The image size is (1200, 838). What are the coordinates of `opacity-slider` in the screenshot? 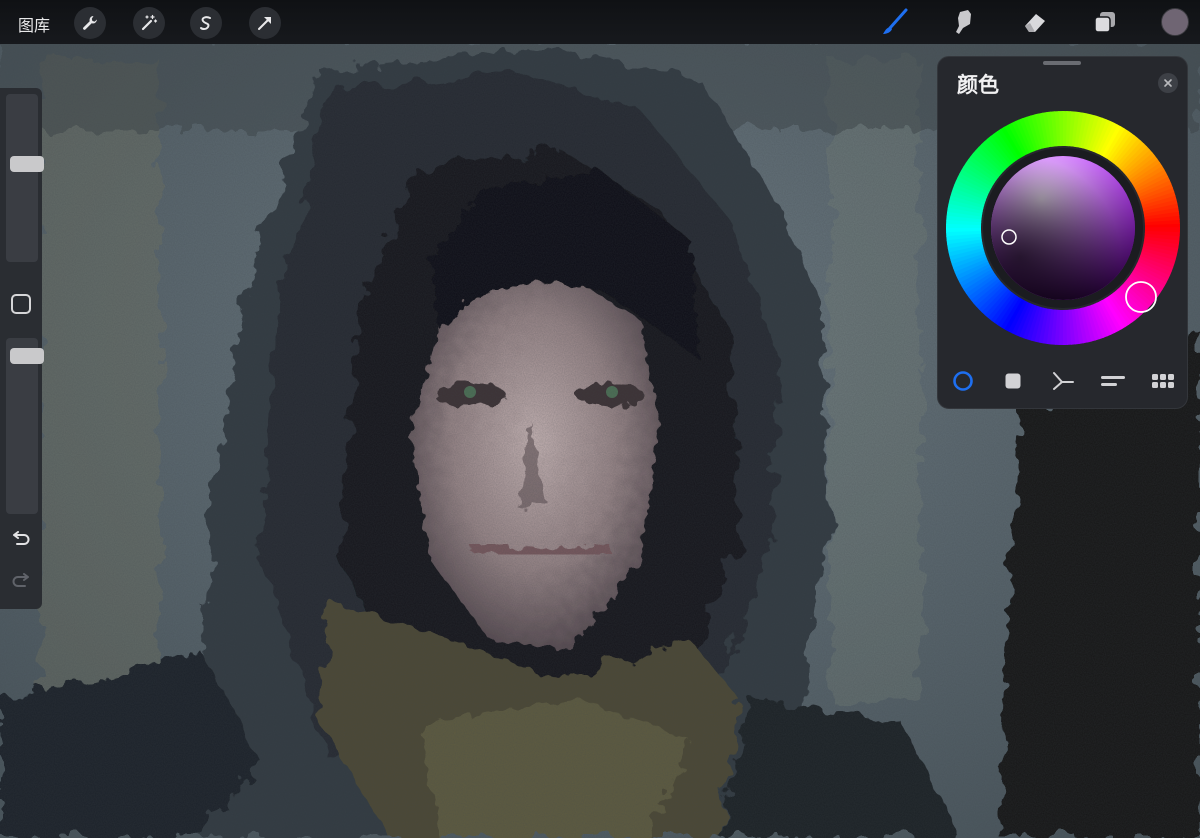 It's located at (25, 426).